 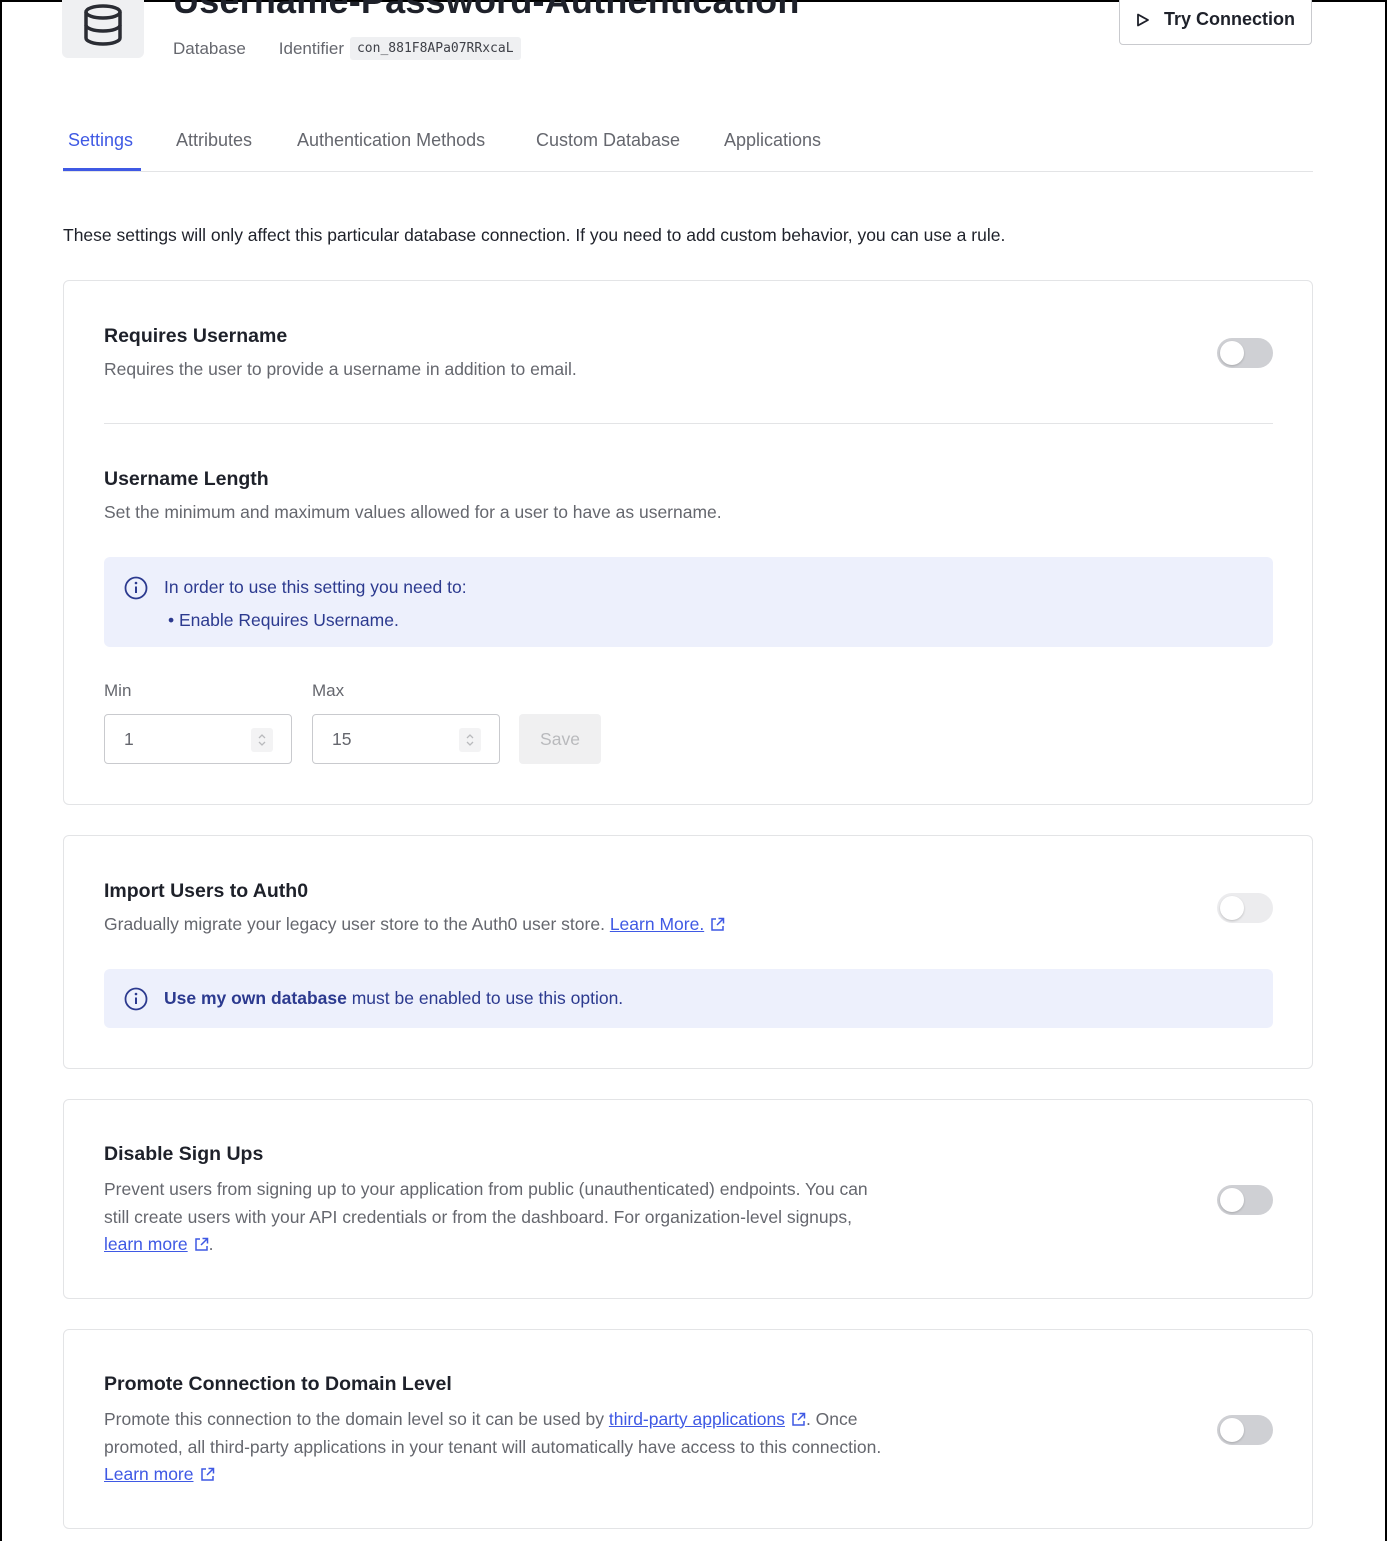 What do you see at coordinates (214, 140) in the screenshot?
I see `tab-attributes: Attributes` at bounding box center [214, 140].